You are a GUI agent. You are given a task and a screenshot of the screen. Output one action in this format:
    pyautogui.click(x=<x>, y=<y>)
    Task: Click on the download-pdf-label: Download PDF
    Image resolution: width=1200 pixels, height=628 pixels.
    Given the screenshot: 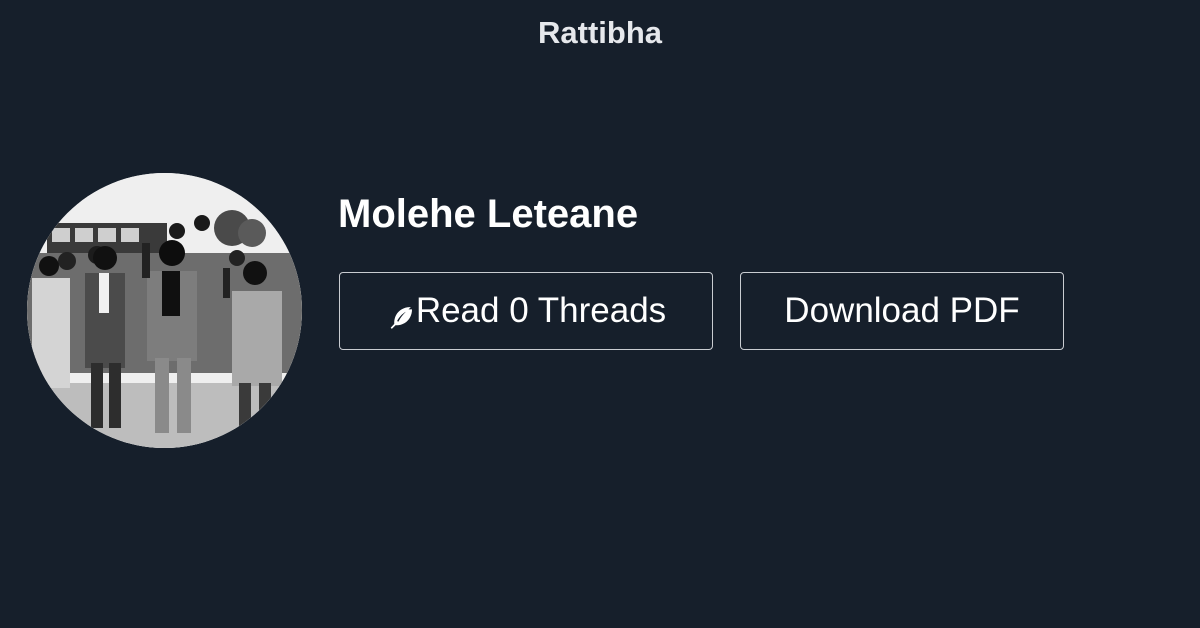 What is the action you would take?
    pyautogui.click(x=902, y=310)
    